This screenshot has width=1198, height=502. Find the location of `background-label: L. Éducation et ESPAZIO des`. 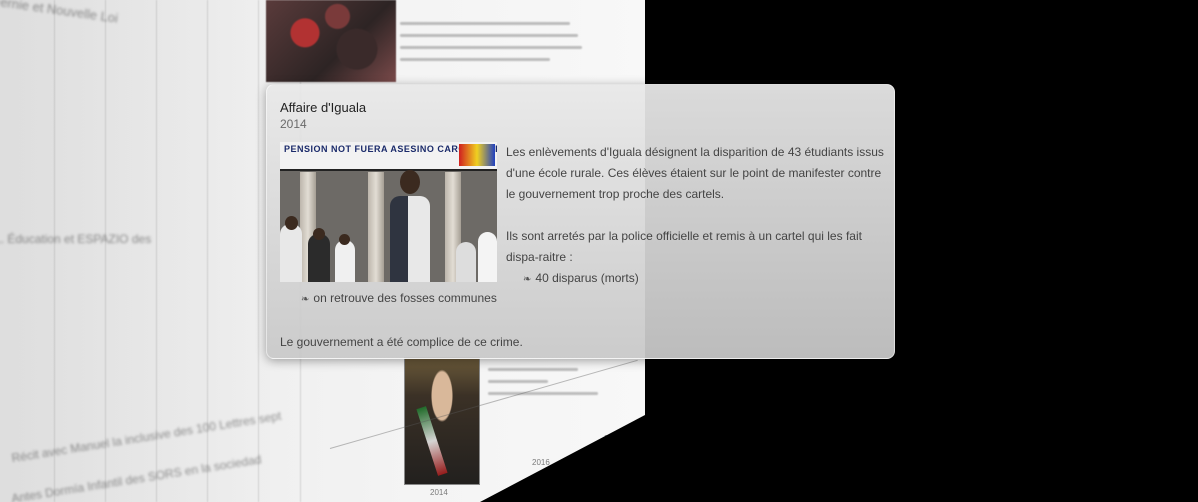

background-label: L. Éducation et ESPAZIO des is located at coordinates (76, 239).